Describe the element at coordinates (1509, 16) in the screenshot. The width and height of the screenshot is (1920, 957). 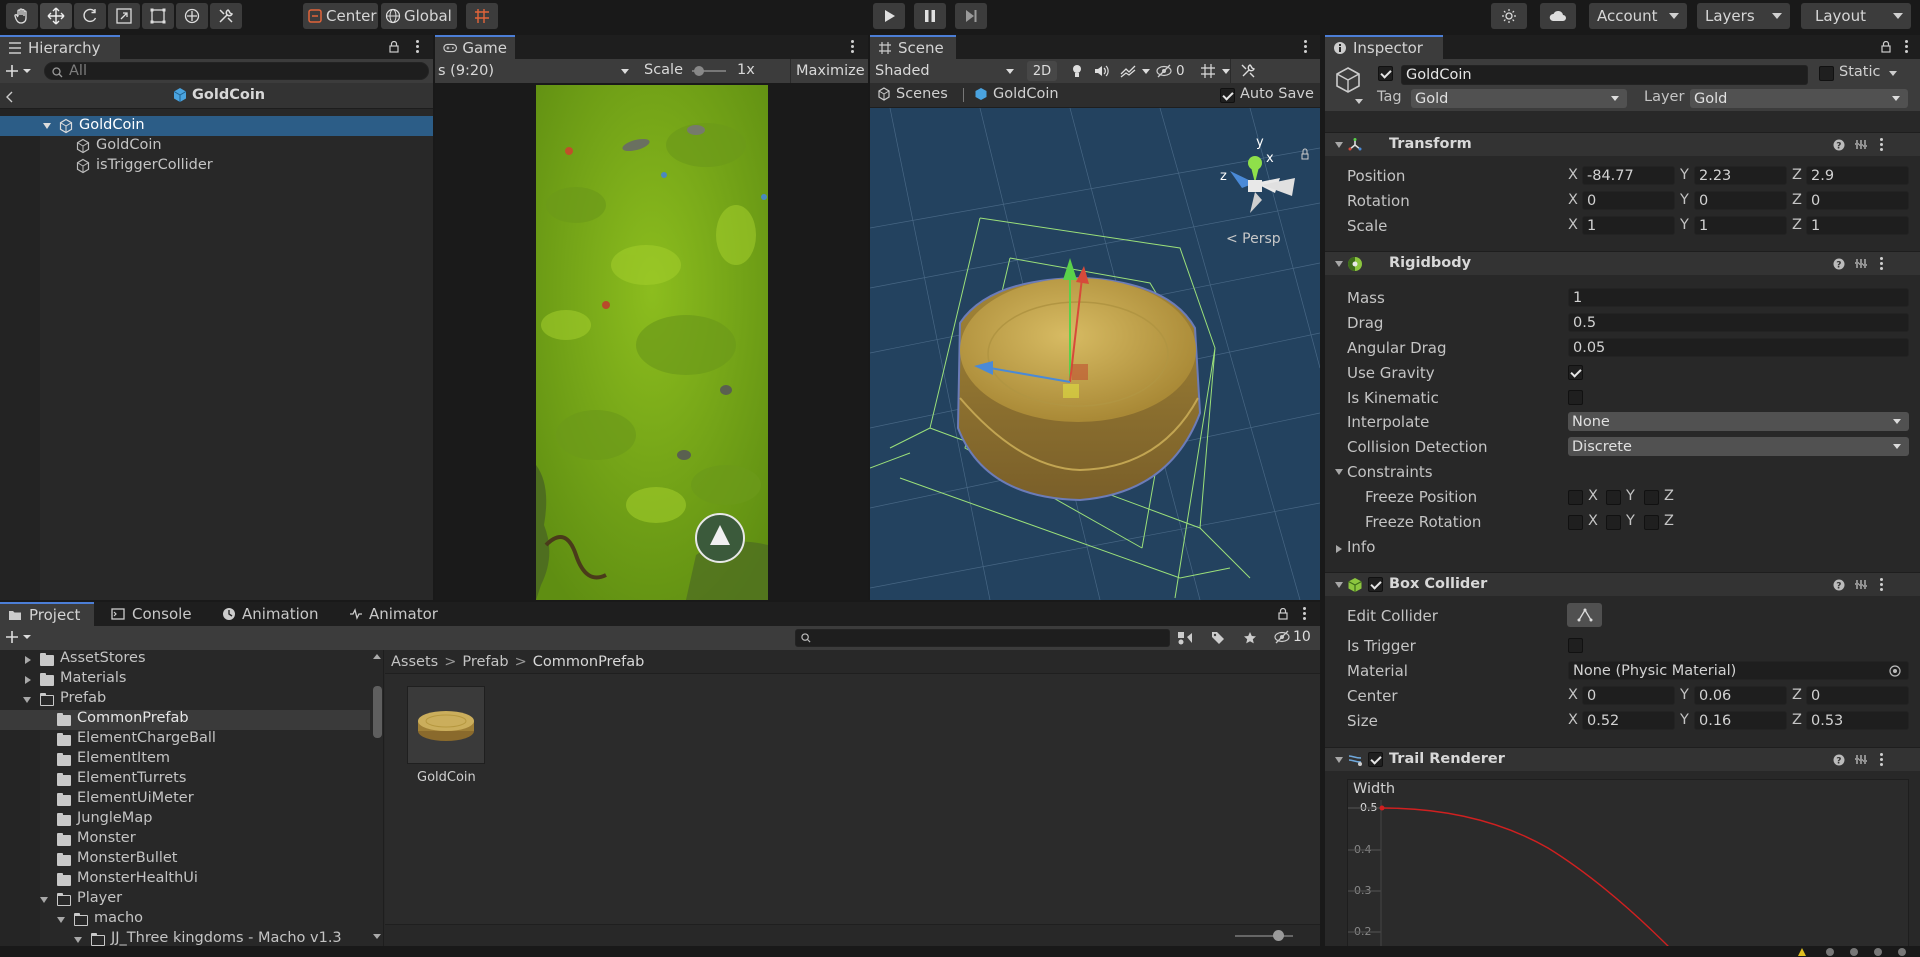
I see `collab-button` at that location.